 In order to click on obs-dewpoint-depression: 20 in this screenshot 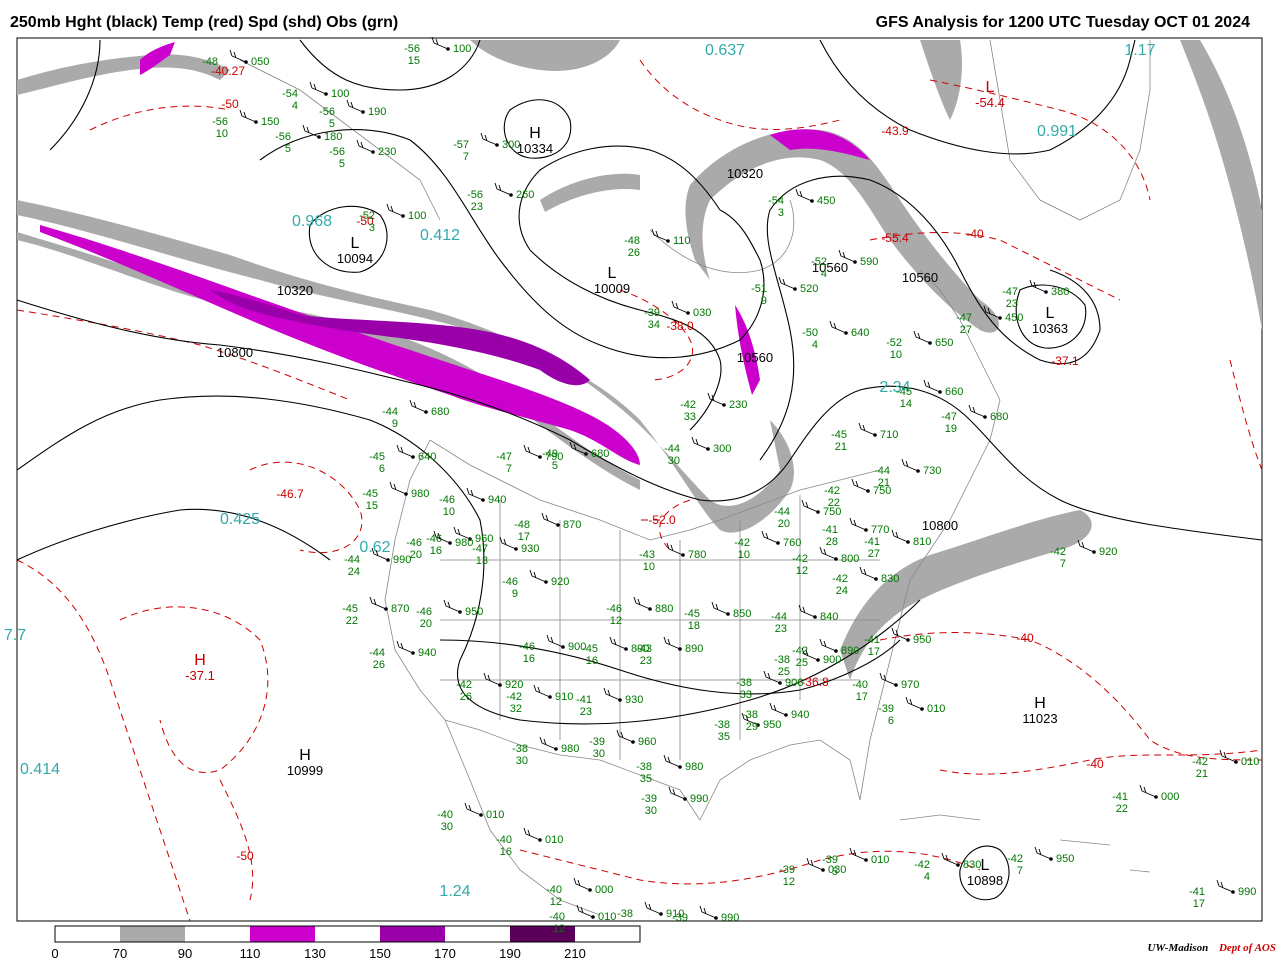, I will do `click(416, 555)`.